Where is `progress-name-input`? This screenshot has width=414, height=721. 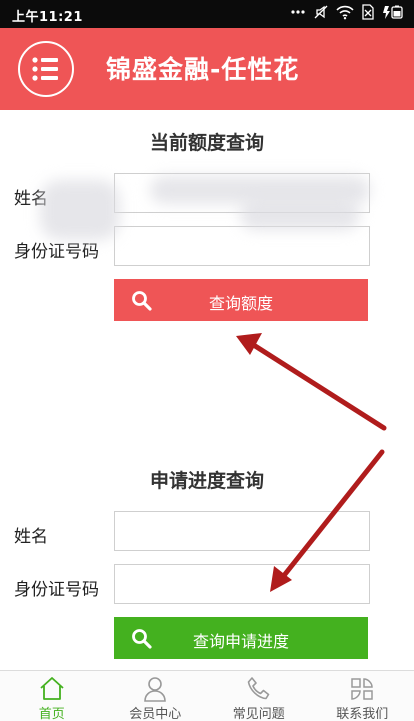
progress-name-input is located at coordinates (242, 531).